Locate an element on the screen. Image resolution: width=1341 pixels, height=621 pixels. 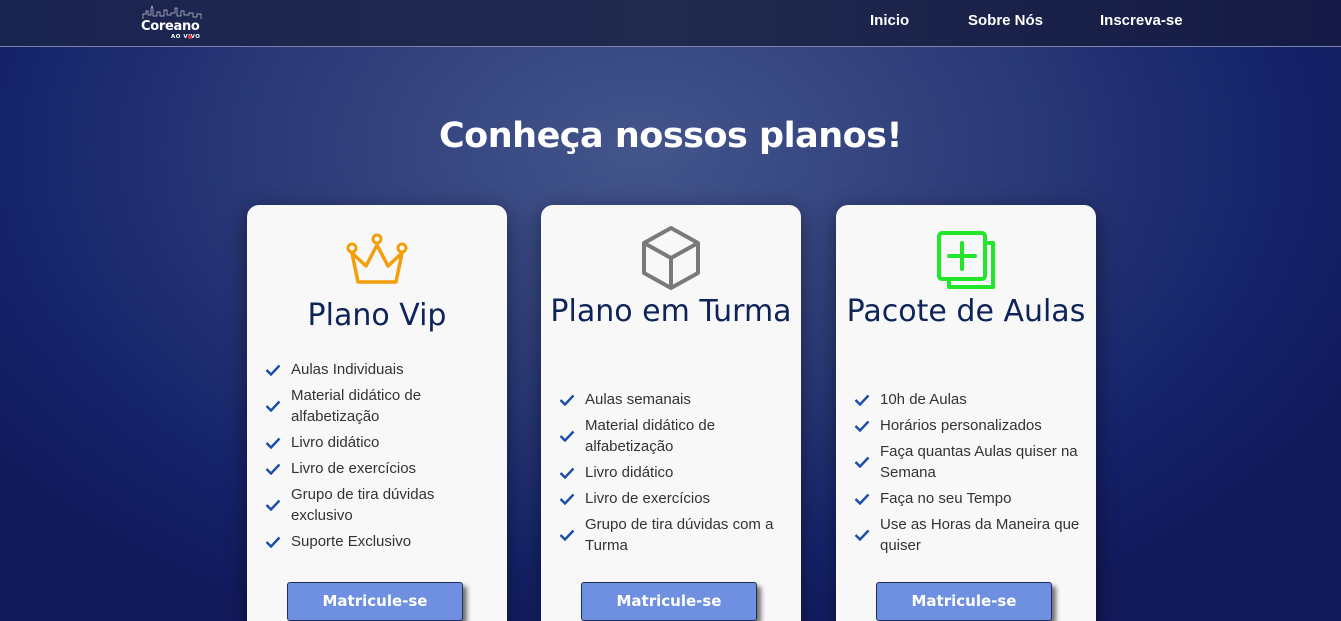
feature-item: Faça quantas Aulas quiser na Semana is located at coordinates (968, 462).